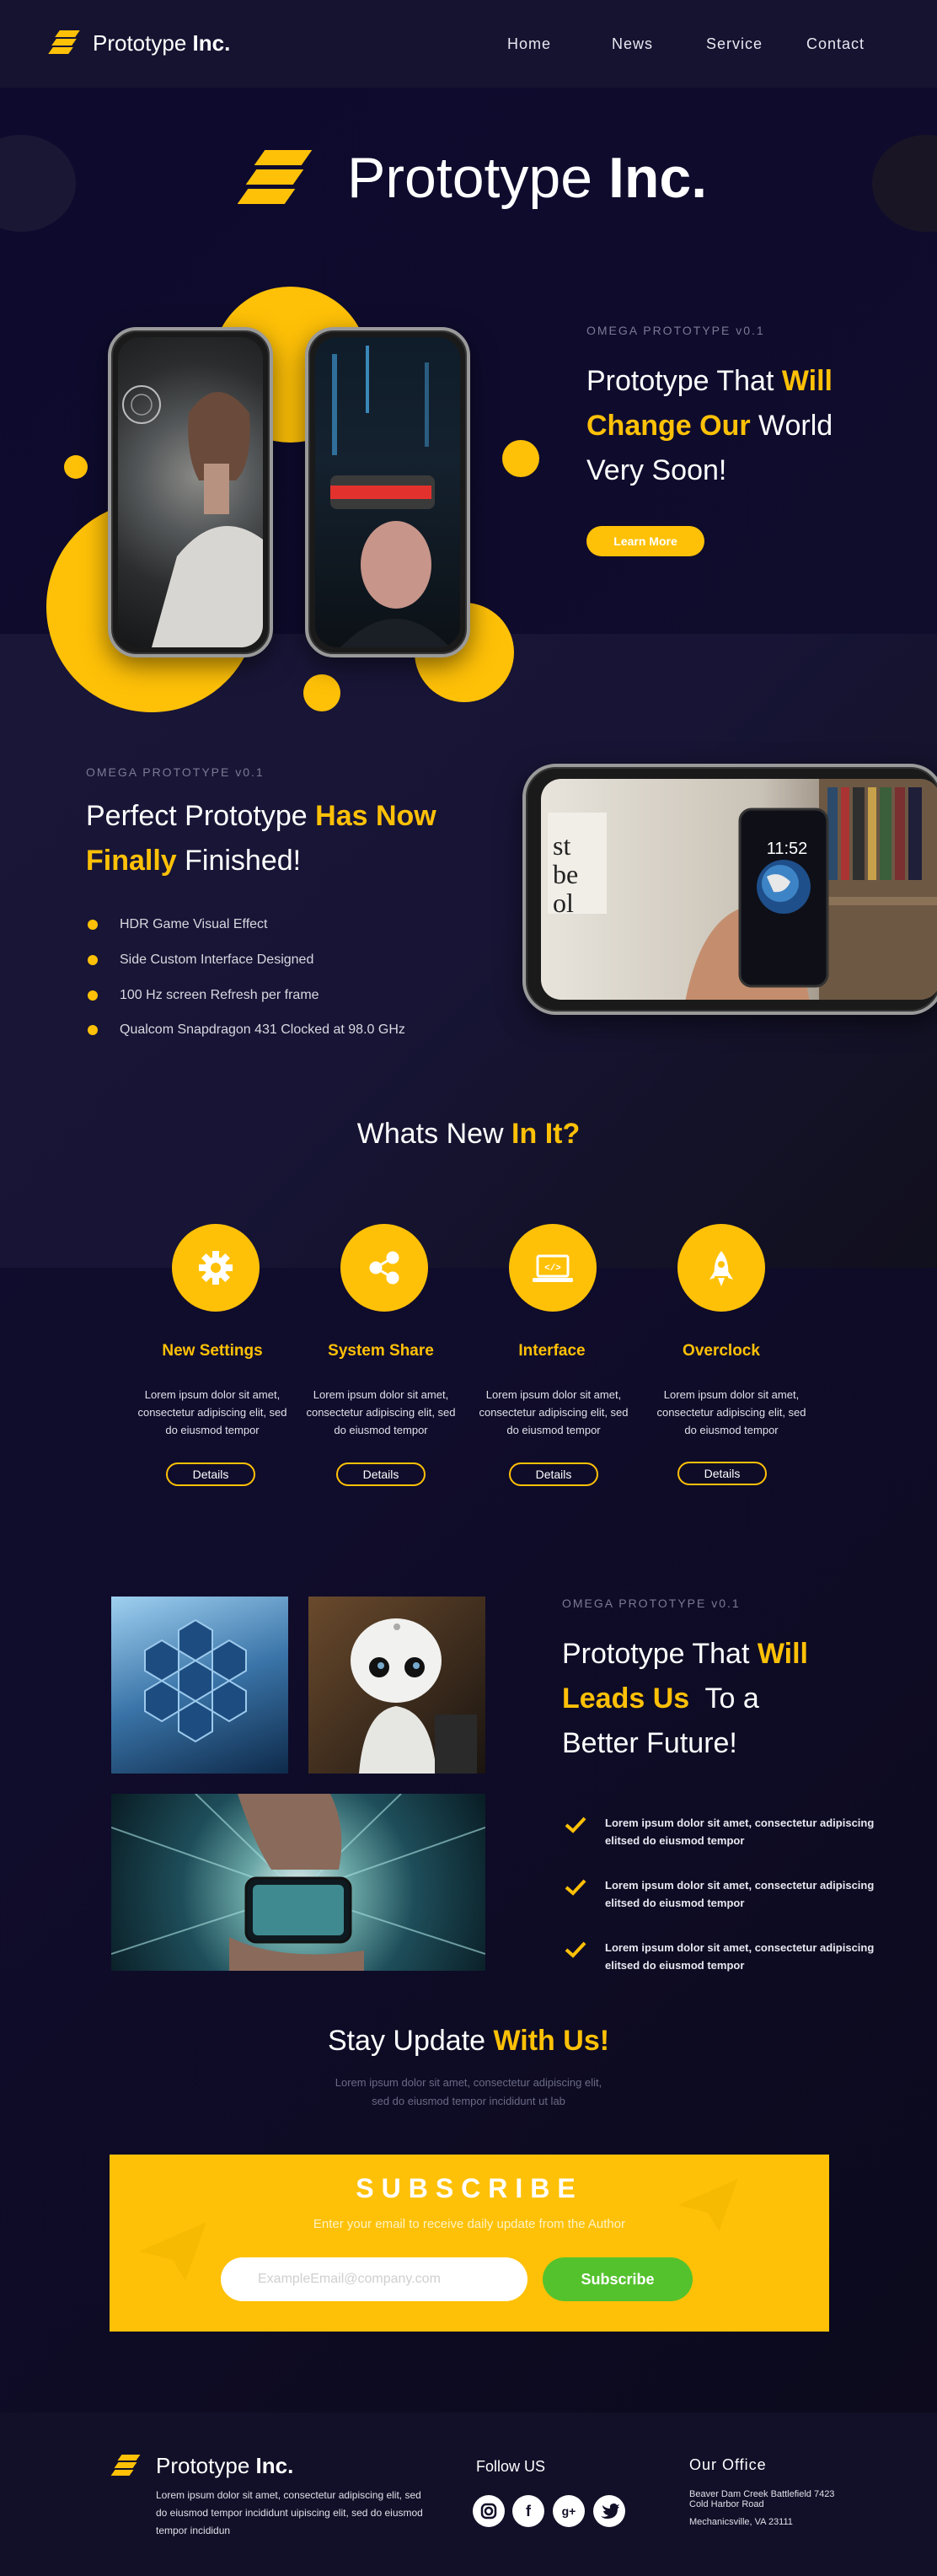 This screenshot has height=2576, width=937. I want to click on phone-mockup-woman, so click(190, 492).